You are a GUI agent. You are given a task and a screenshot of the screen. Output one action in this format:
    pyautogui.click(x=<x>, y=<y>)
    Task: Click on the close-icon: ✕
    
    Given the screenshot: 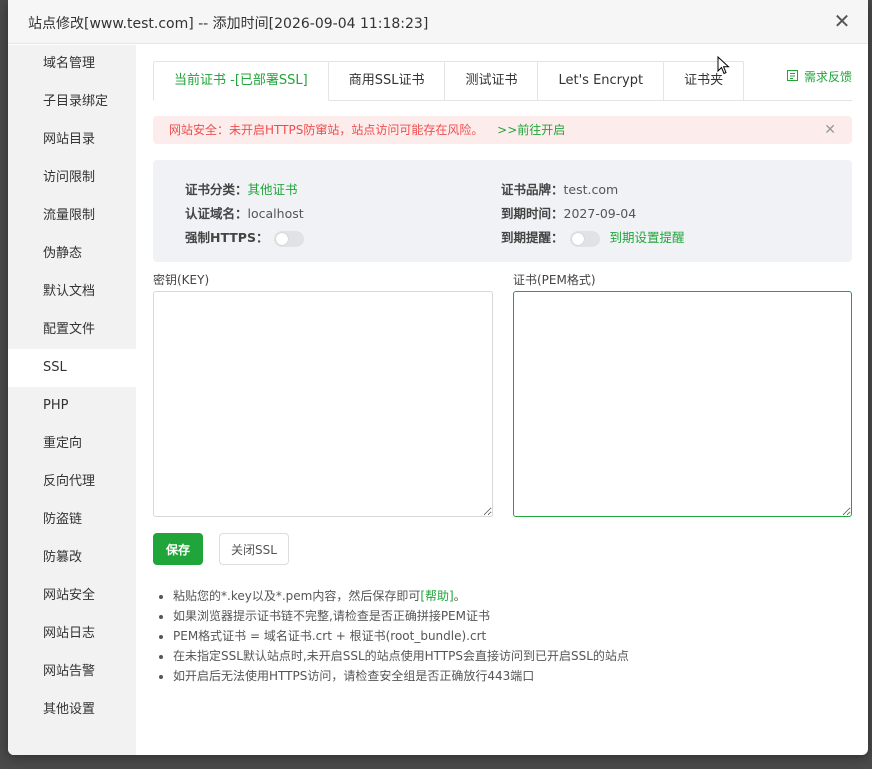 What is the action you would take?
    pyautogui.click(x=842, y=21)
    